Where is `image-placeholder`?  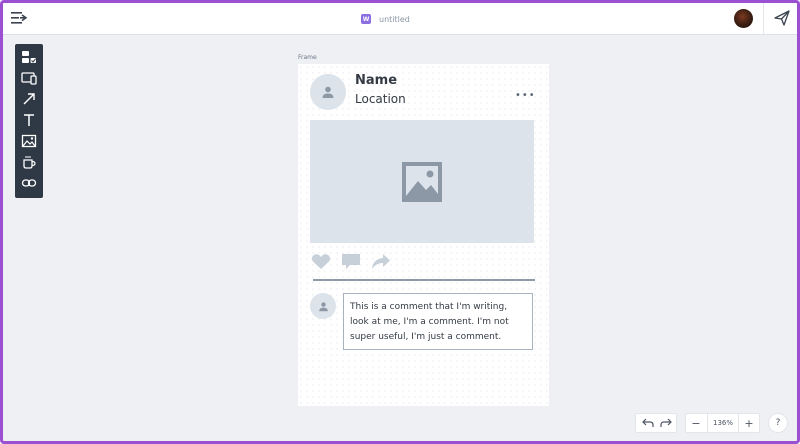
image-placeholder is located at coordinates (422, 181).